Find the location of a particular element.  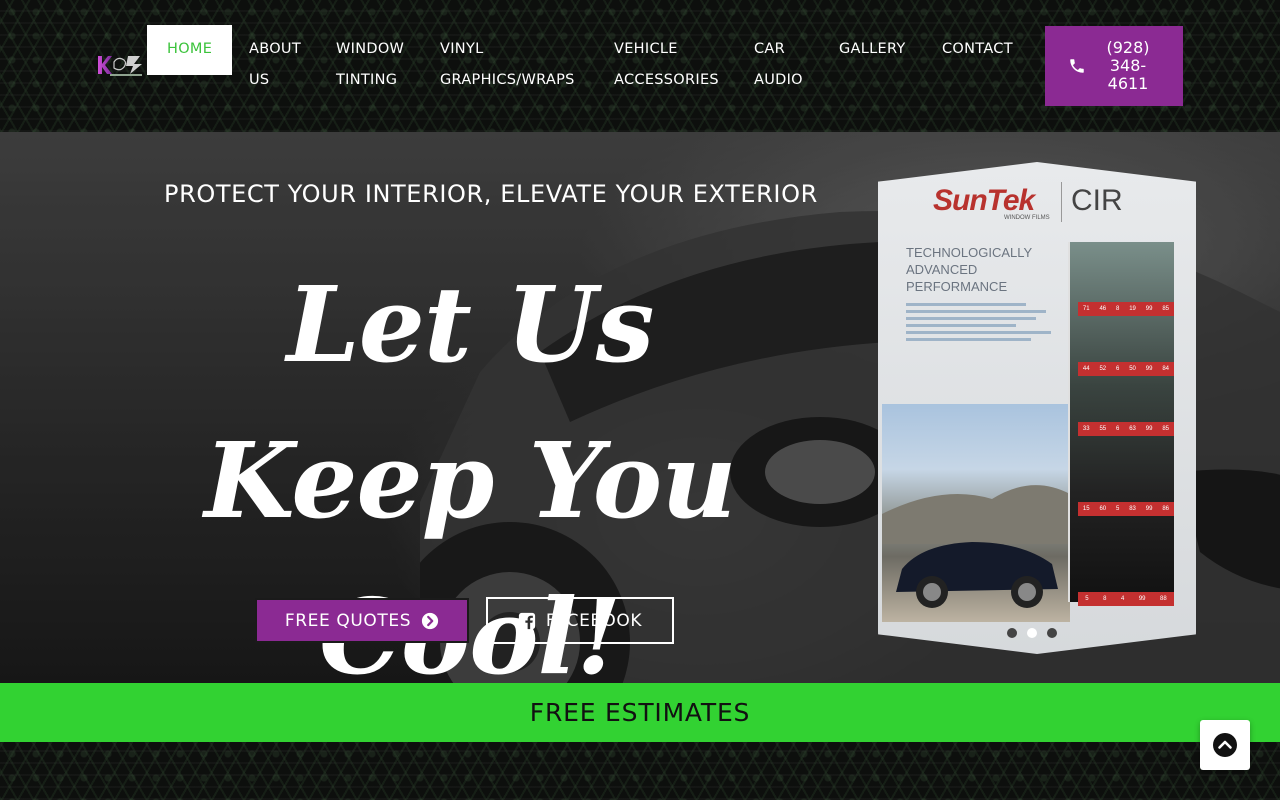

display-tag: 5 8 4 99 88 is located at coordinates (1126, 599).